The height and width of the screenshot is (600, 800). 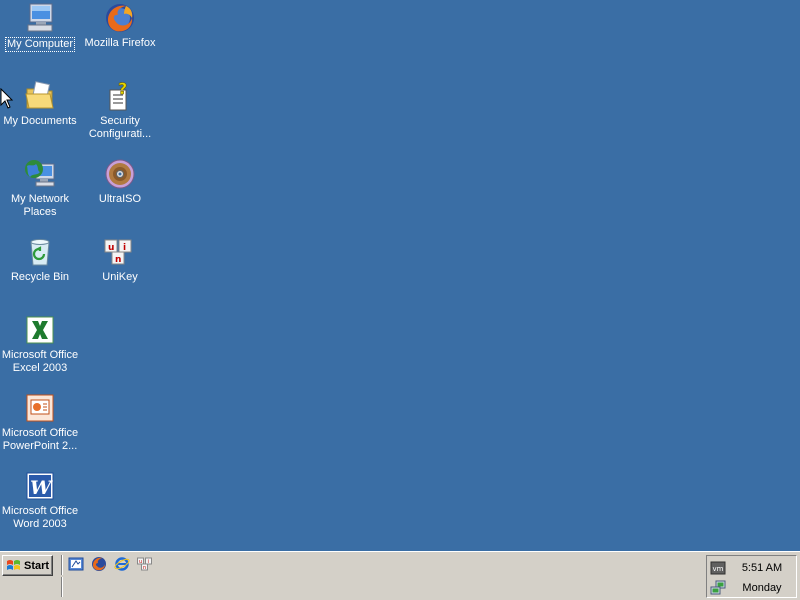 What do you see at coordinates (40, 121) in the screenshot?
I see `icon-label: My Documents` at bounding box center [40, 121].